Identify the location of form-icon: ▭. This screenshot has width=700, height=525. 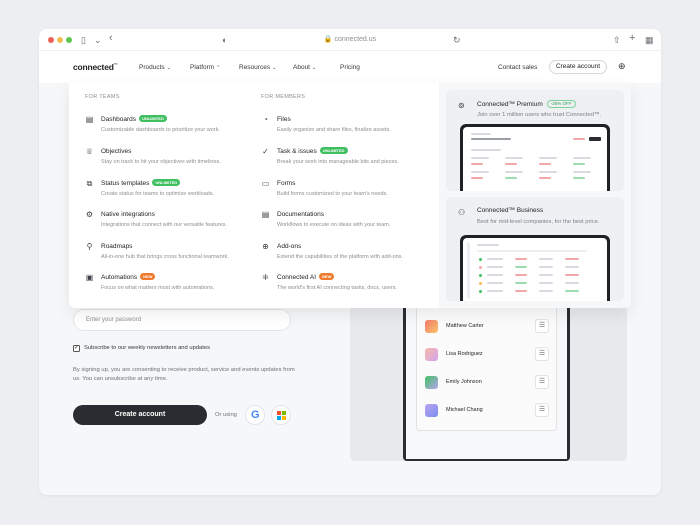
(265, 183).